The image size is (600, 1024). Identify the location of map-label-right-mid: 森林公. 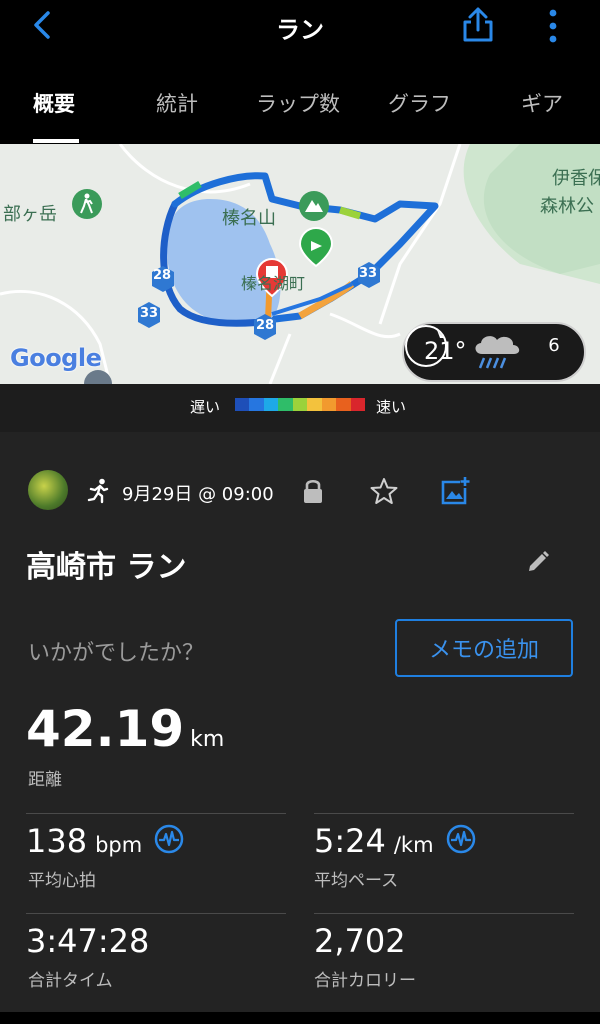
(567, 206).